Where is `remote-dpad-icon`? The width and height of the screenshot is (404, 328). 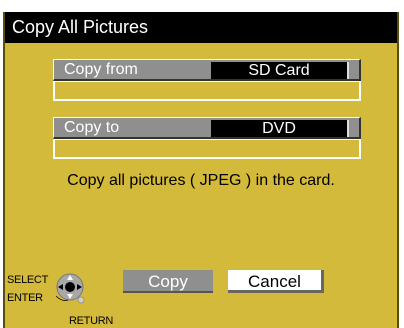 remote-dpad-icon is located at coordinates (70, 288).